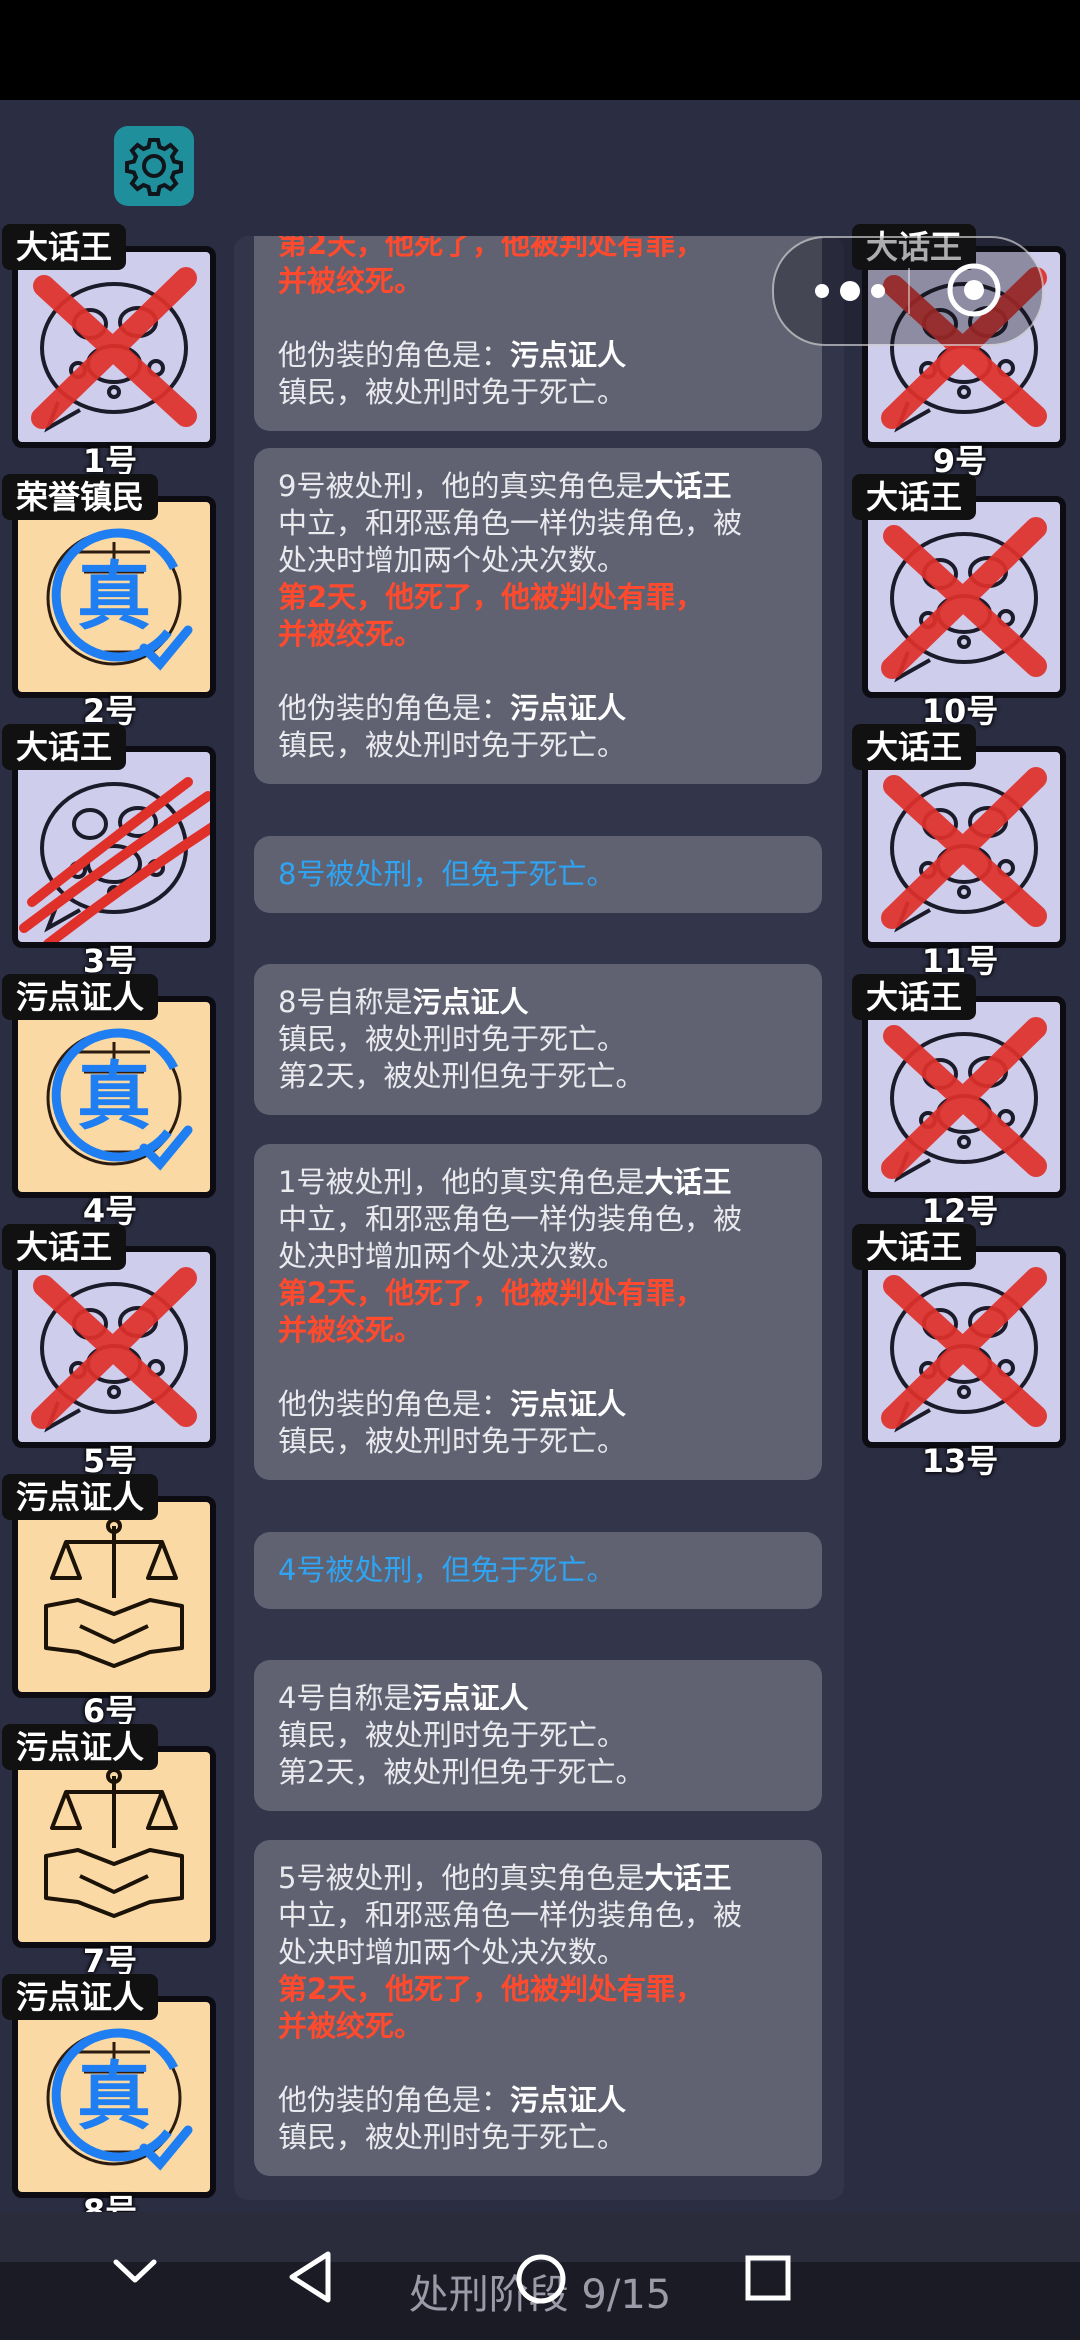  What do you see at coordinates (447, 874) in the screenshot?
I see `log-line: 8号被处刑，但免于死亡。` at bounding box center [447, 874].